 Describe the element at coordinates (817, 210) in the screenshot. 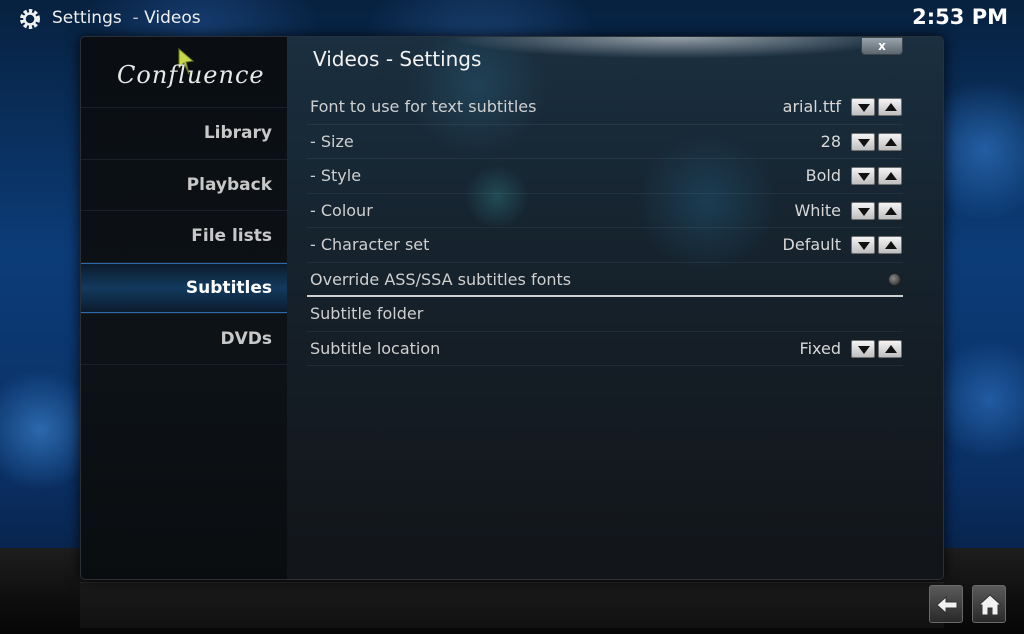

I see `setting-value: White` at that location.